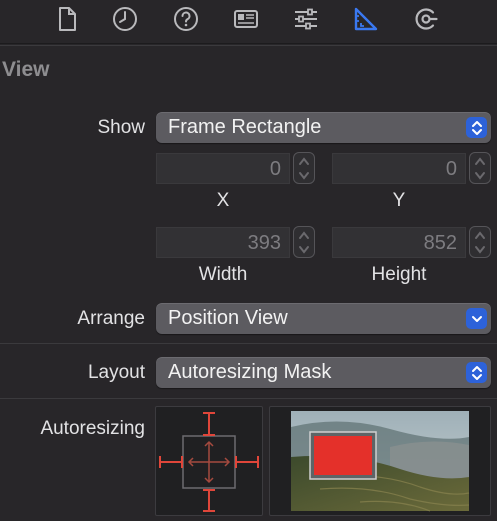 The height and width of the screenshot is (521, 497). What do you see at coordinates (323, 127) in the screenshot?
I see `show-popup: Frame Rectangle` at bounding box center [323, 127].